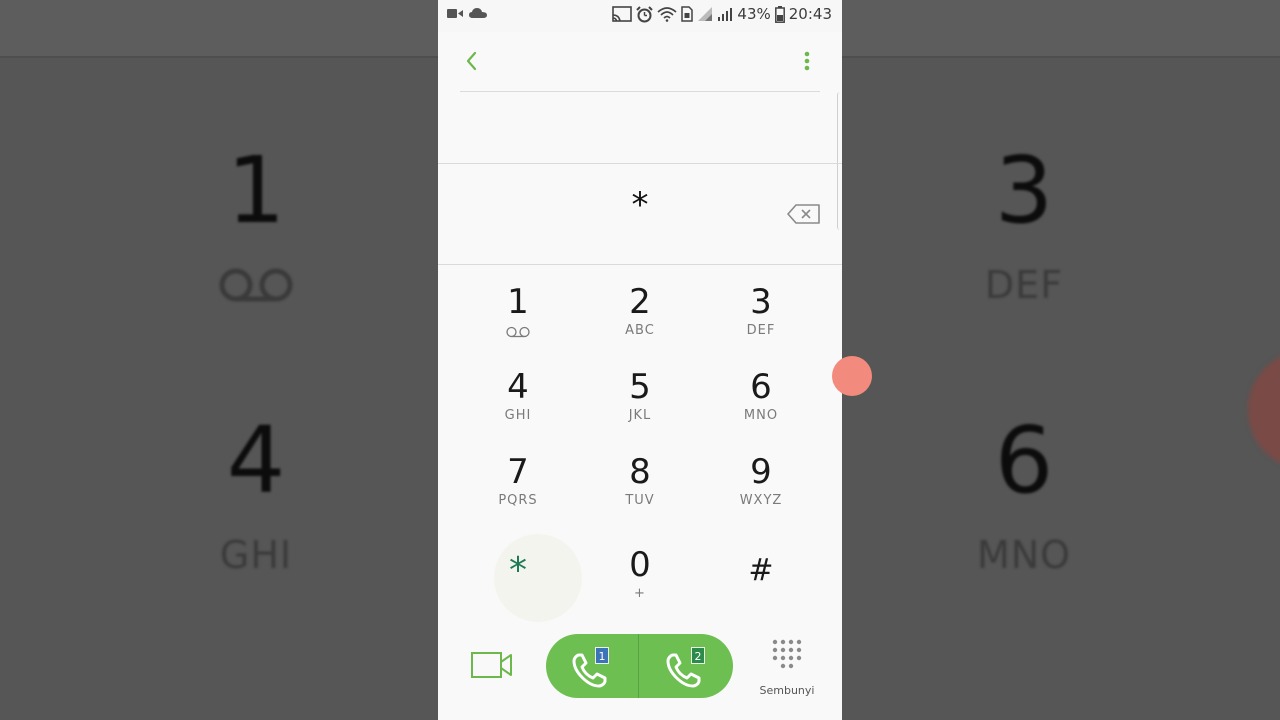  I want to click on bg-voicemail-icon, so click(256, 285).